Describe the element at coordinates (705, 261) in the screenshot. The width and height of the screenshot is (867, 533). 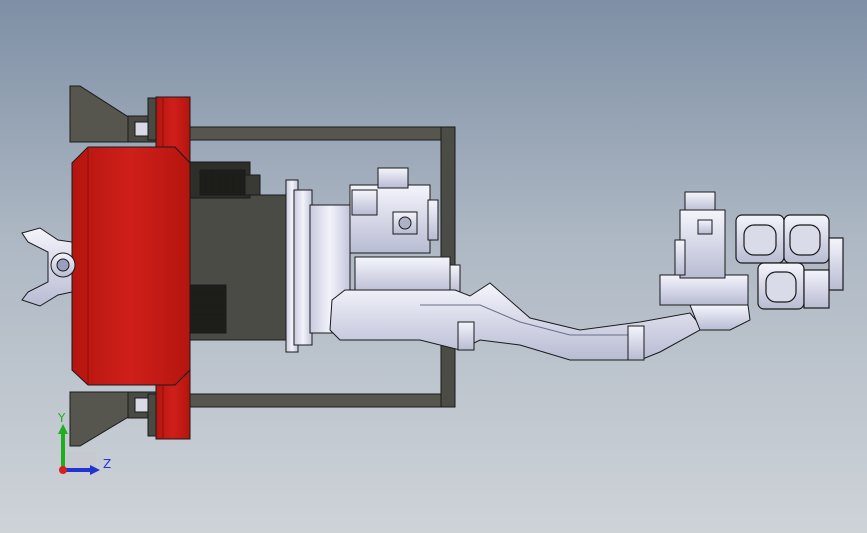
I see `elbow-housing` at that location.